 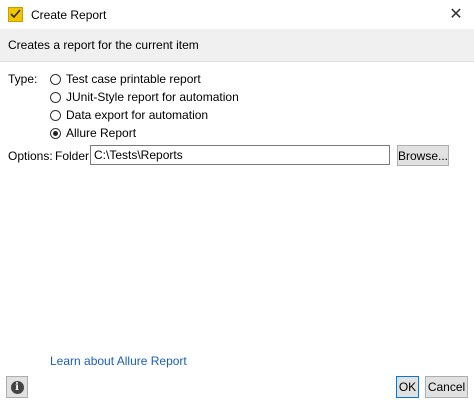 I want to click on folder-label: Folder:, so click(x=74, y=156).